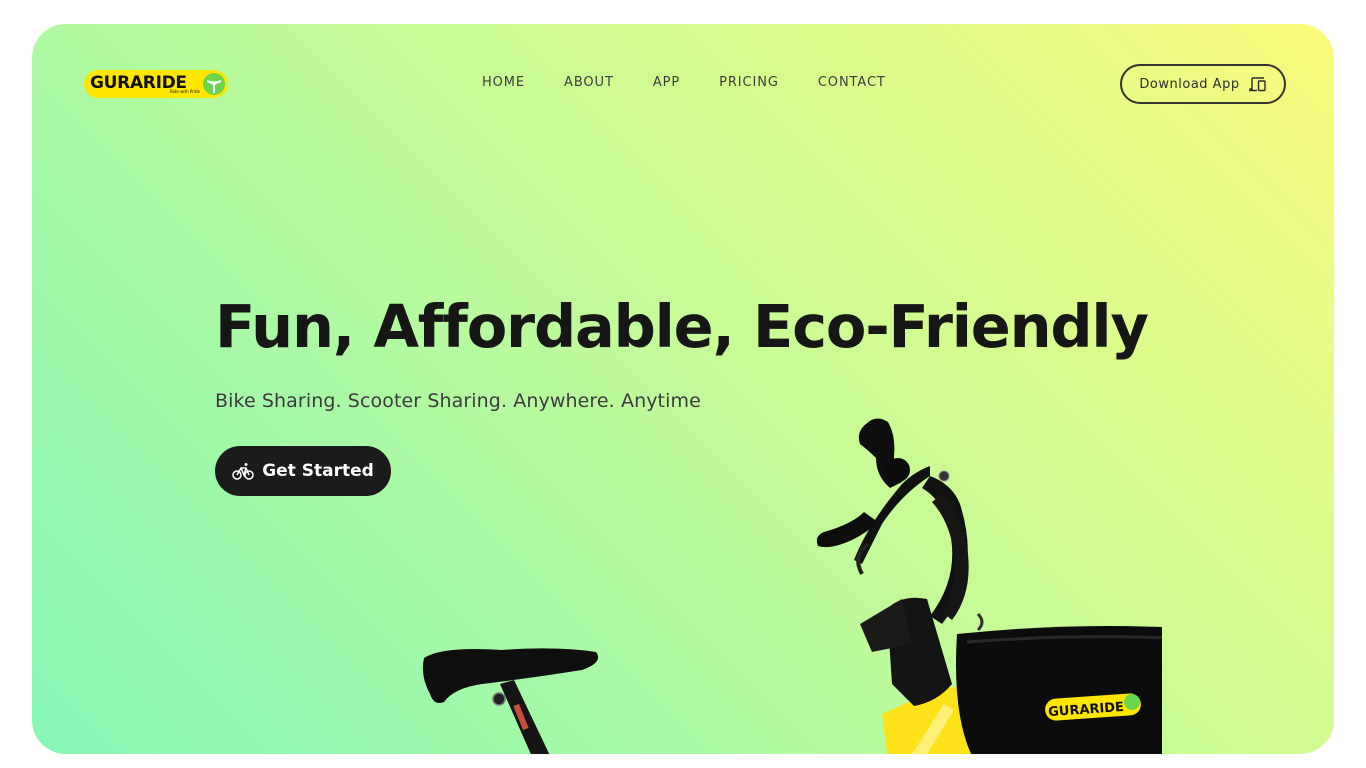  Describe the element at coordinates (666, 82) in the screenshot. I see `nav-app: APP` at that location.